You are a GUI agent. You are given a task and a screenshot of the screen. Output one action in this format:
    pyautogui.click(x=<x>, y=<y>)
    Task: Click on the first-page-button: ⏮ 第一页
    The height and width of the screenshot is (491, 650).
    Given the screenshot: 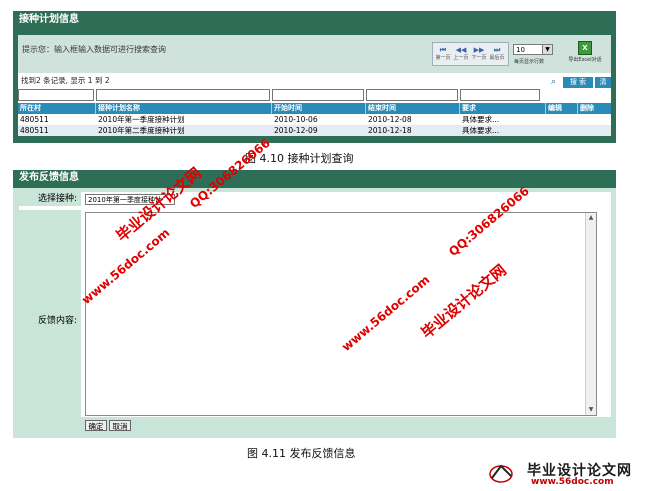 What is the action you would take?
    pyautogui.click(x=443, y=54)
    